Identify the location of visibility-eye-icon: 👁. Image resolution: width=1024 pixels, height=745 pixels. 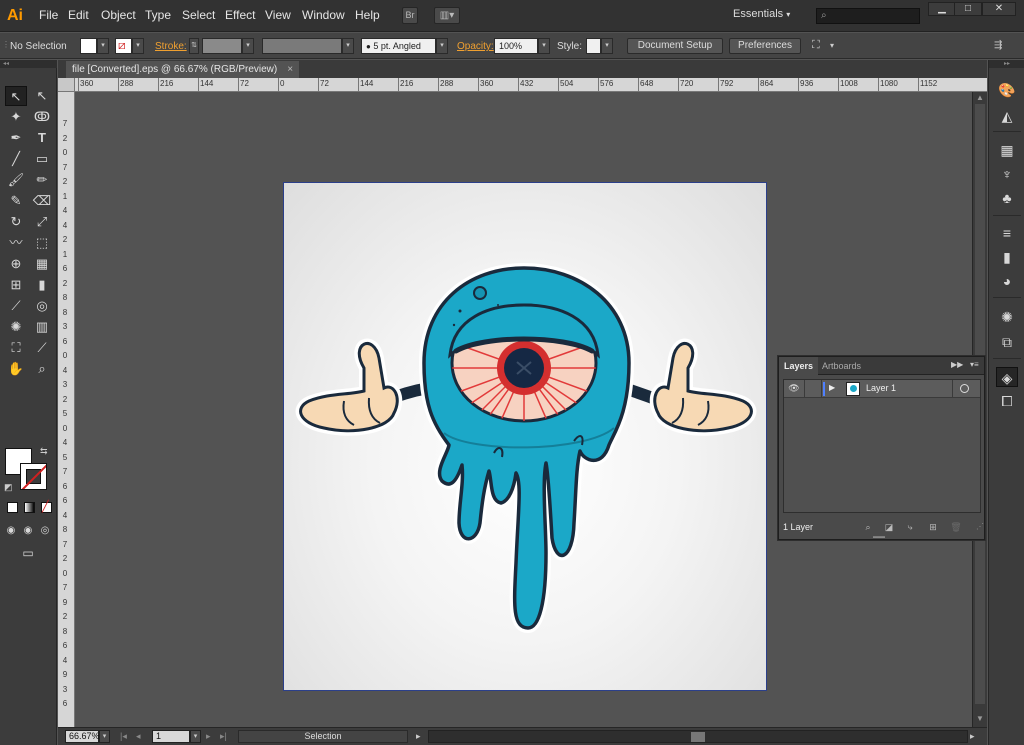
(794, 388).